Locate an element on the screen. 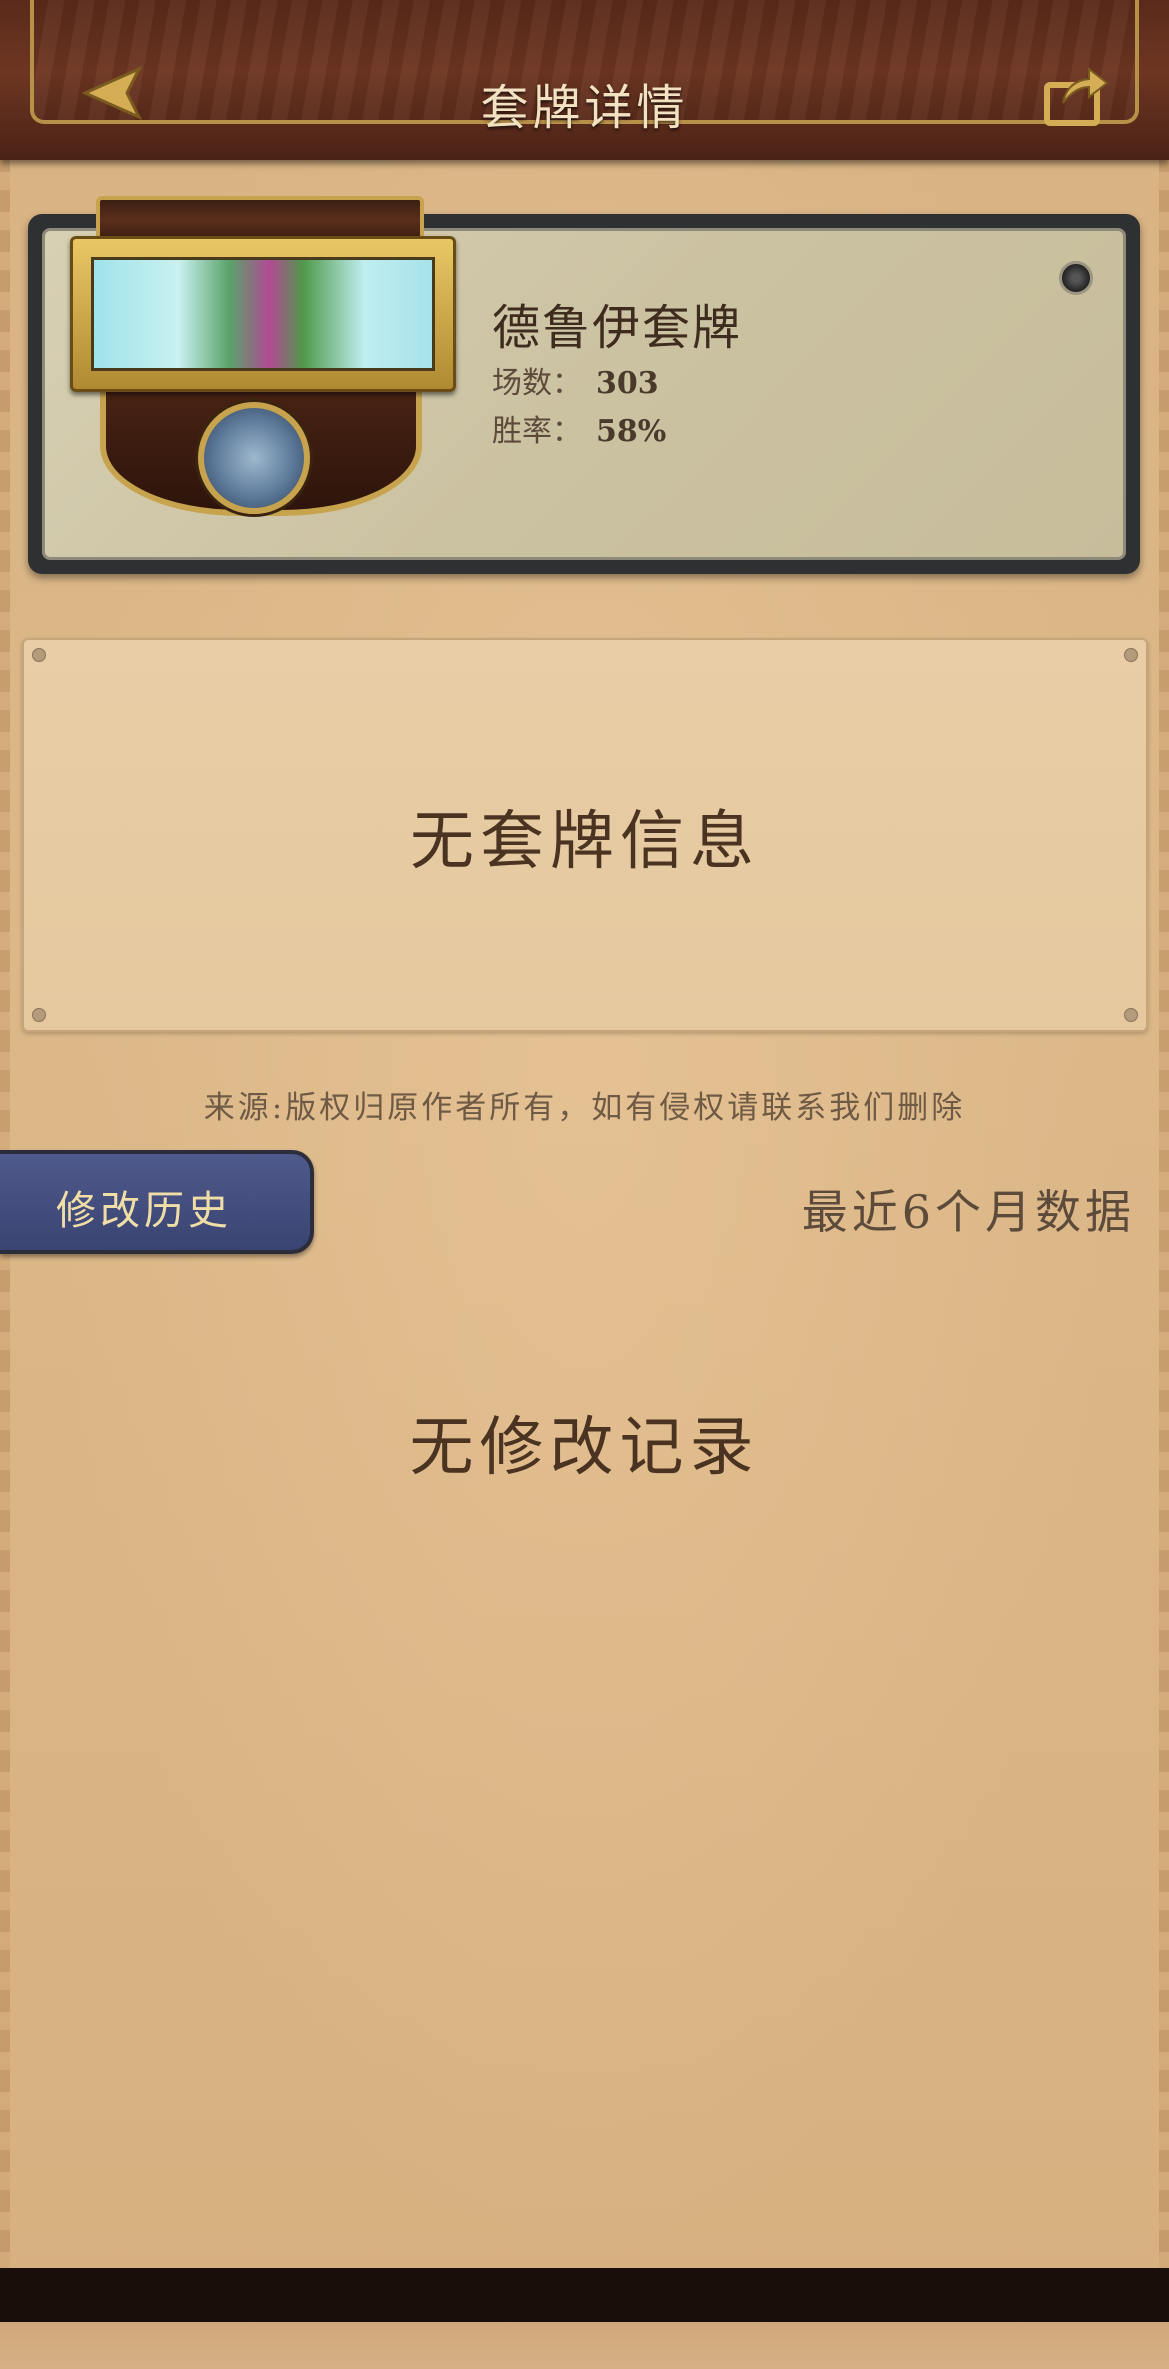  page-title: 套牌详情 is located at coordinates (584, 108).